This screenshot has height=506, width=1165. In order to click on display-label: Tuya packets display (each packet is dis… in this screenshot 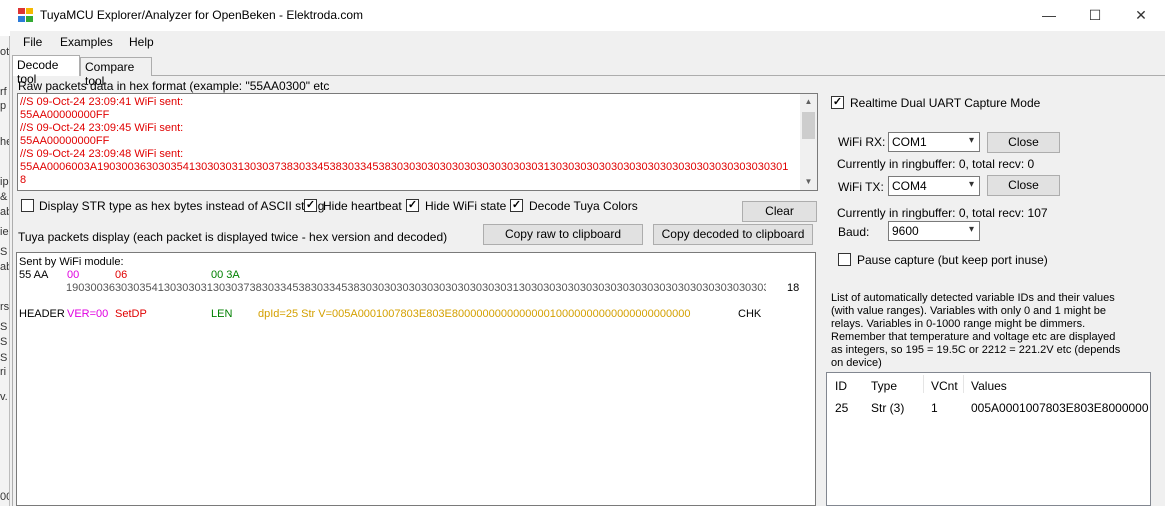, I will do `click(233, 237)`.